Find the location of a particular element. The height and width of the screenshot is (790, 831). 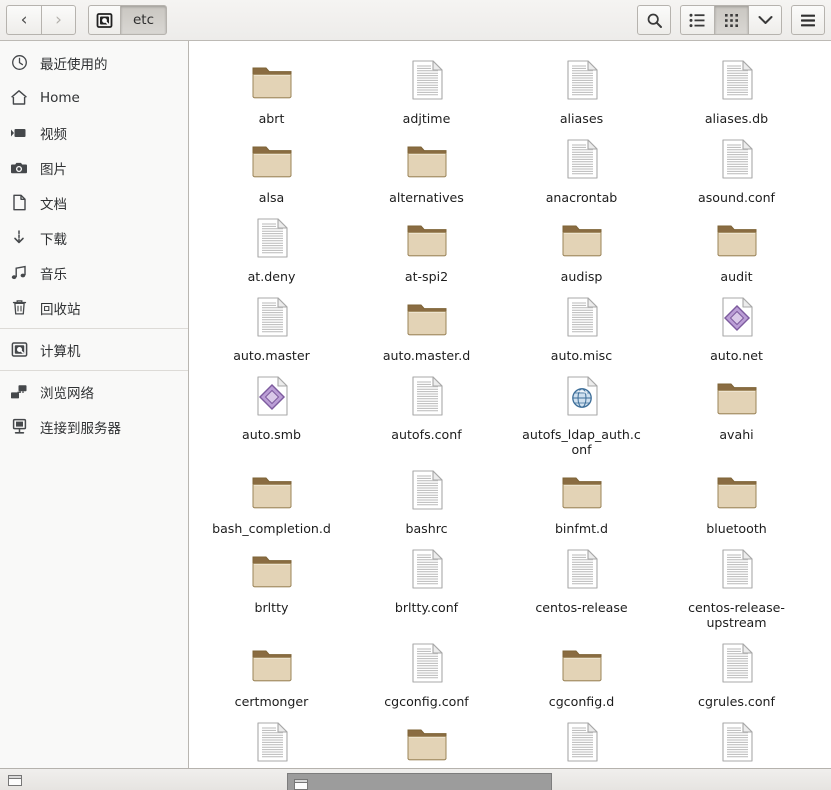

file-item: brltty.conf is located at coordinates (426, 583).